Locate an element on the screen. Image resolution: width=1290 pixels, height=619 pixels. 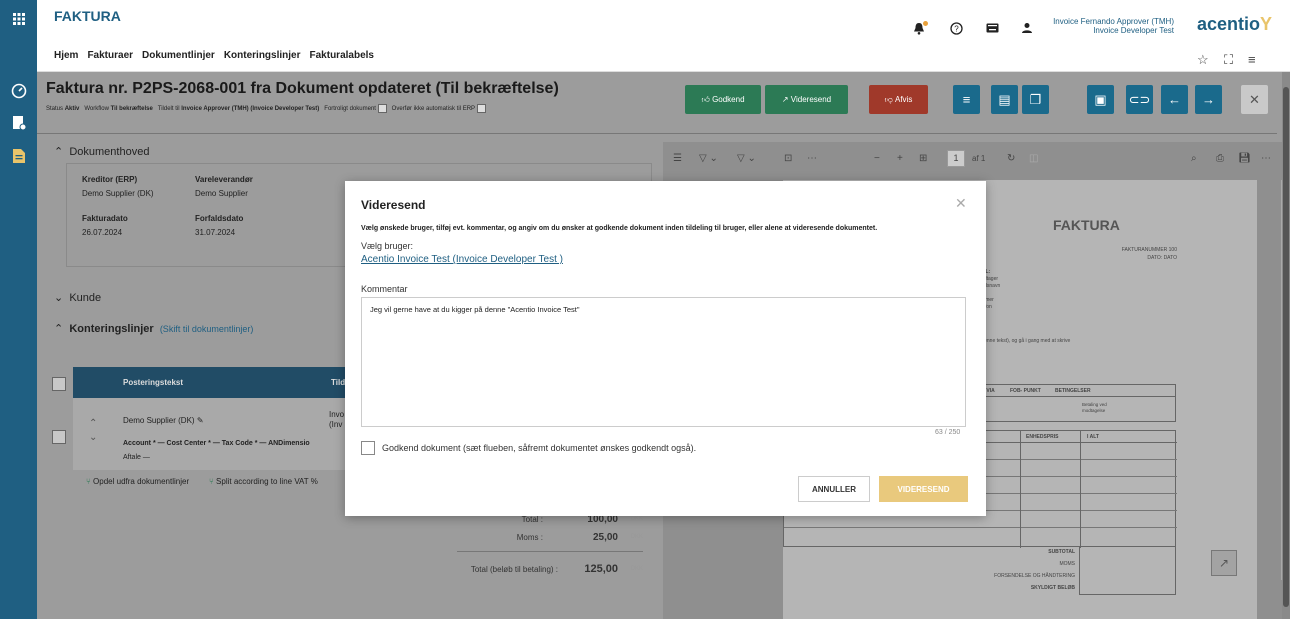
comment-button: ▣ is located at coordinates (1100, 99).